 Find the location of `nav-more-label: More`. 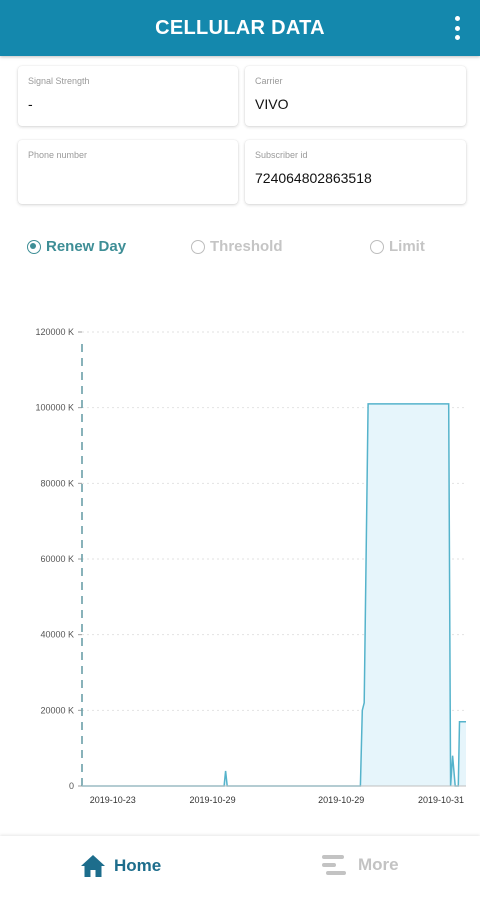

nav-more-label: More is located at coordinates (378, 864).